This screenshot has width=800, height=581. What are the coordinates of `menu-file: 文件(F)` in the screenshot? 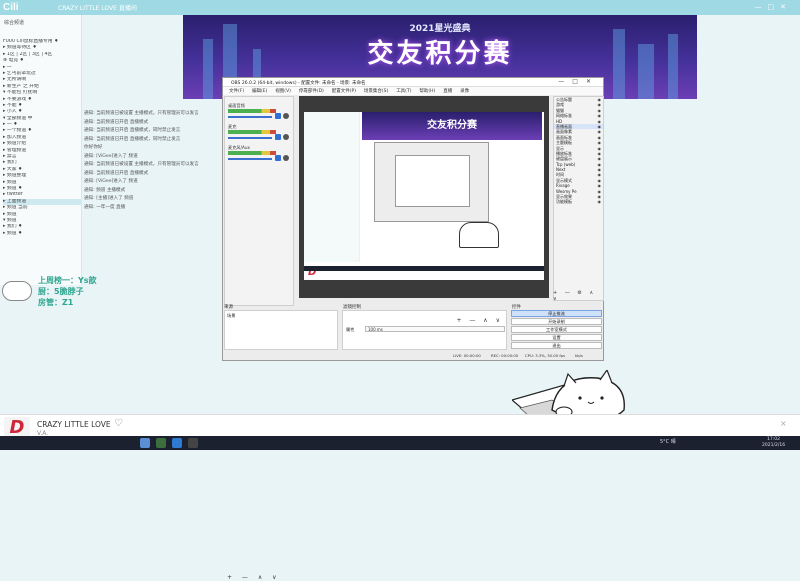 It's located at (236, 92).